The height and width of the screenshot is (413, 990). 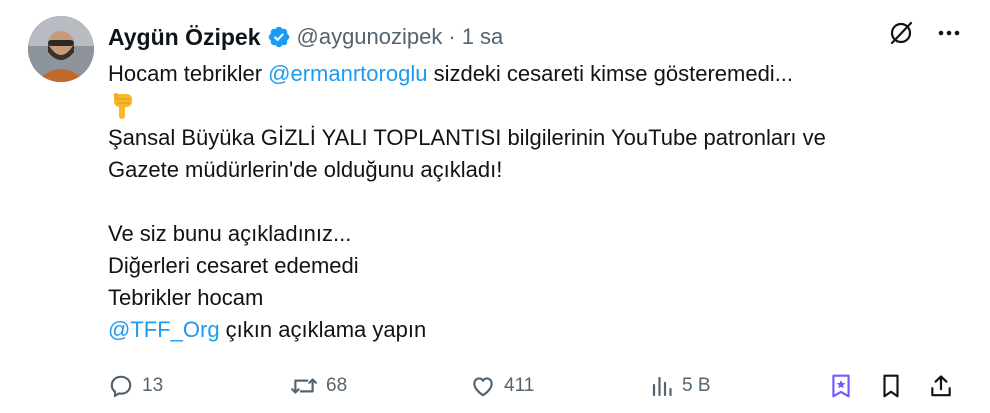 I want to click on top-actions, so click(x=925, y=33).